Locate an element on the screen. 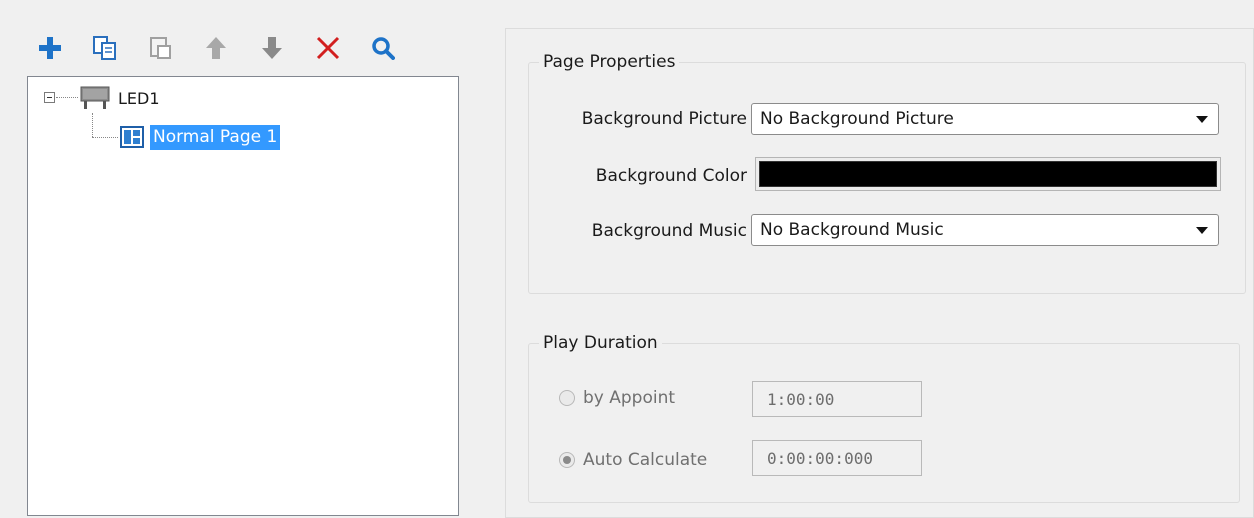  delete-icon is located at coordinates (328, 48).